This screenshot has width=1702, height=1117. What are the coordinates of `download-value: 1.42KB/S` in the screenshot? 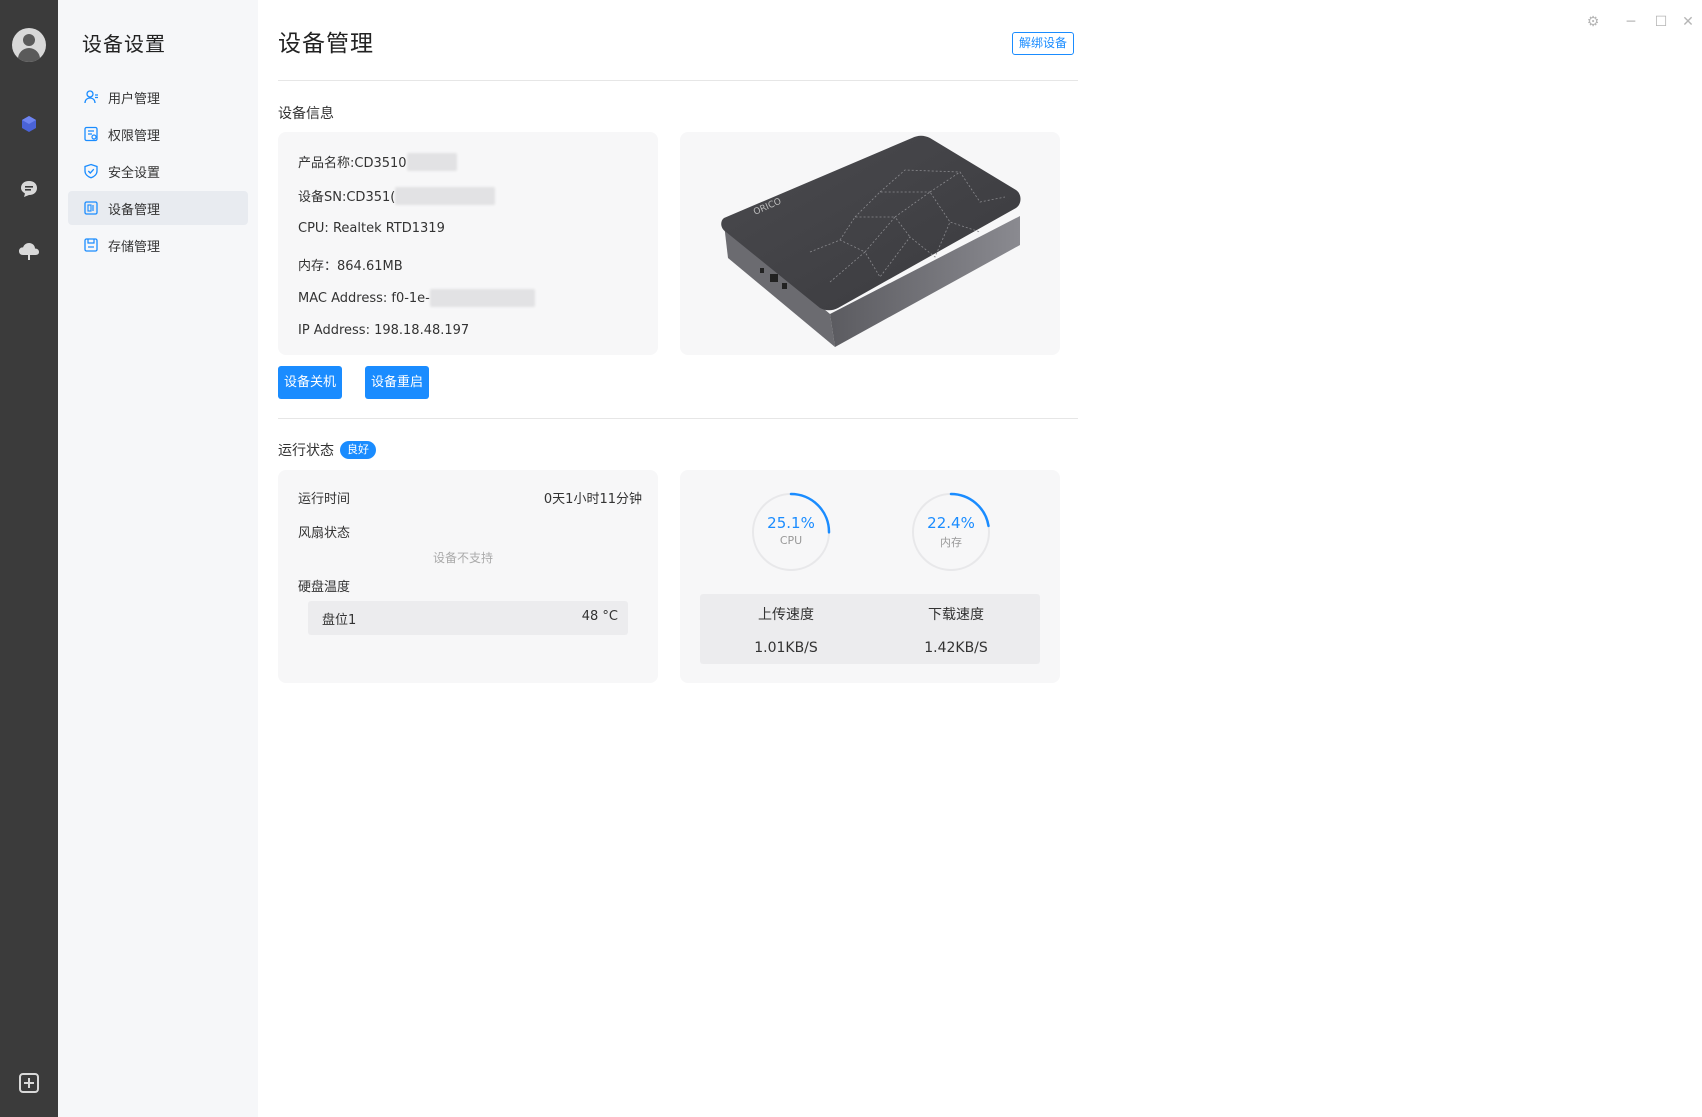 It's located at (956, 648).